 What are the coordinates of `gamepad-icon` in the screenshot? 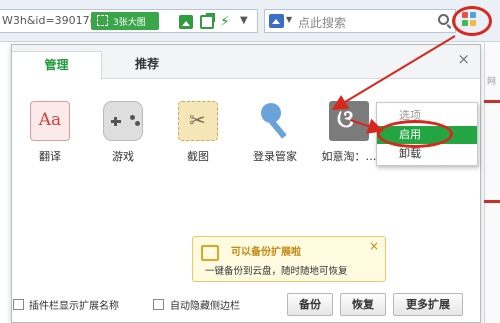 It's located at (123, 121).